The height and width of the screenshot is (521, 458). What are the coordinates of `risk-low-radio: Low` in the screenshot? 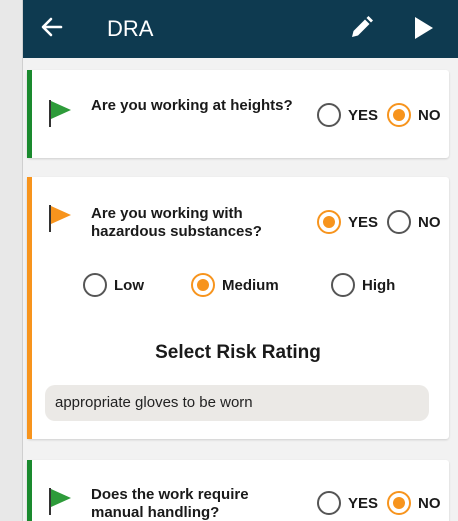 It's located at (113, 285).